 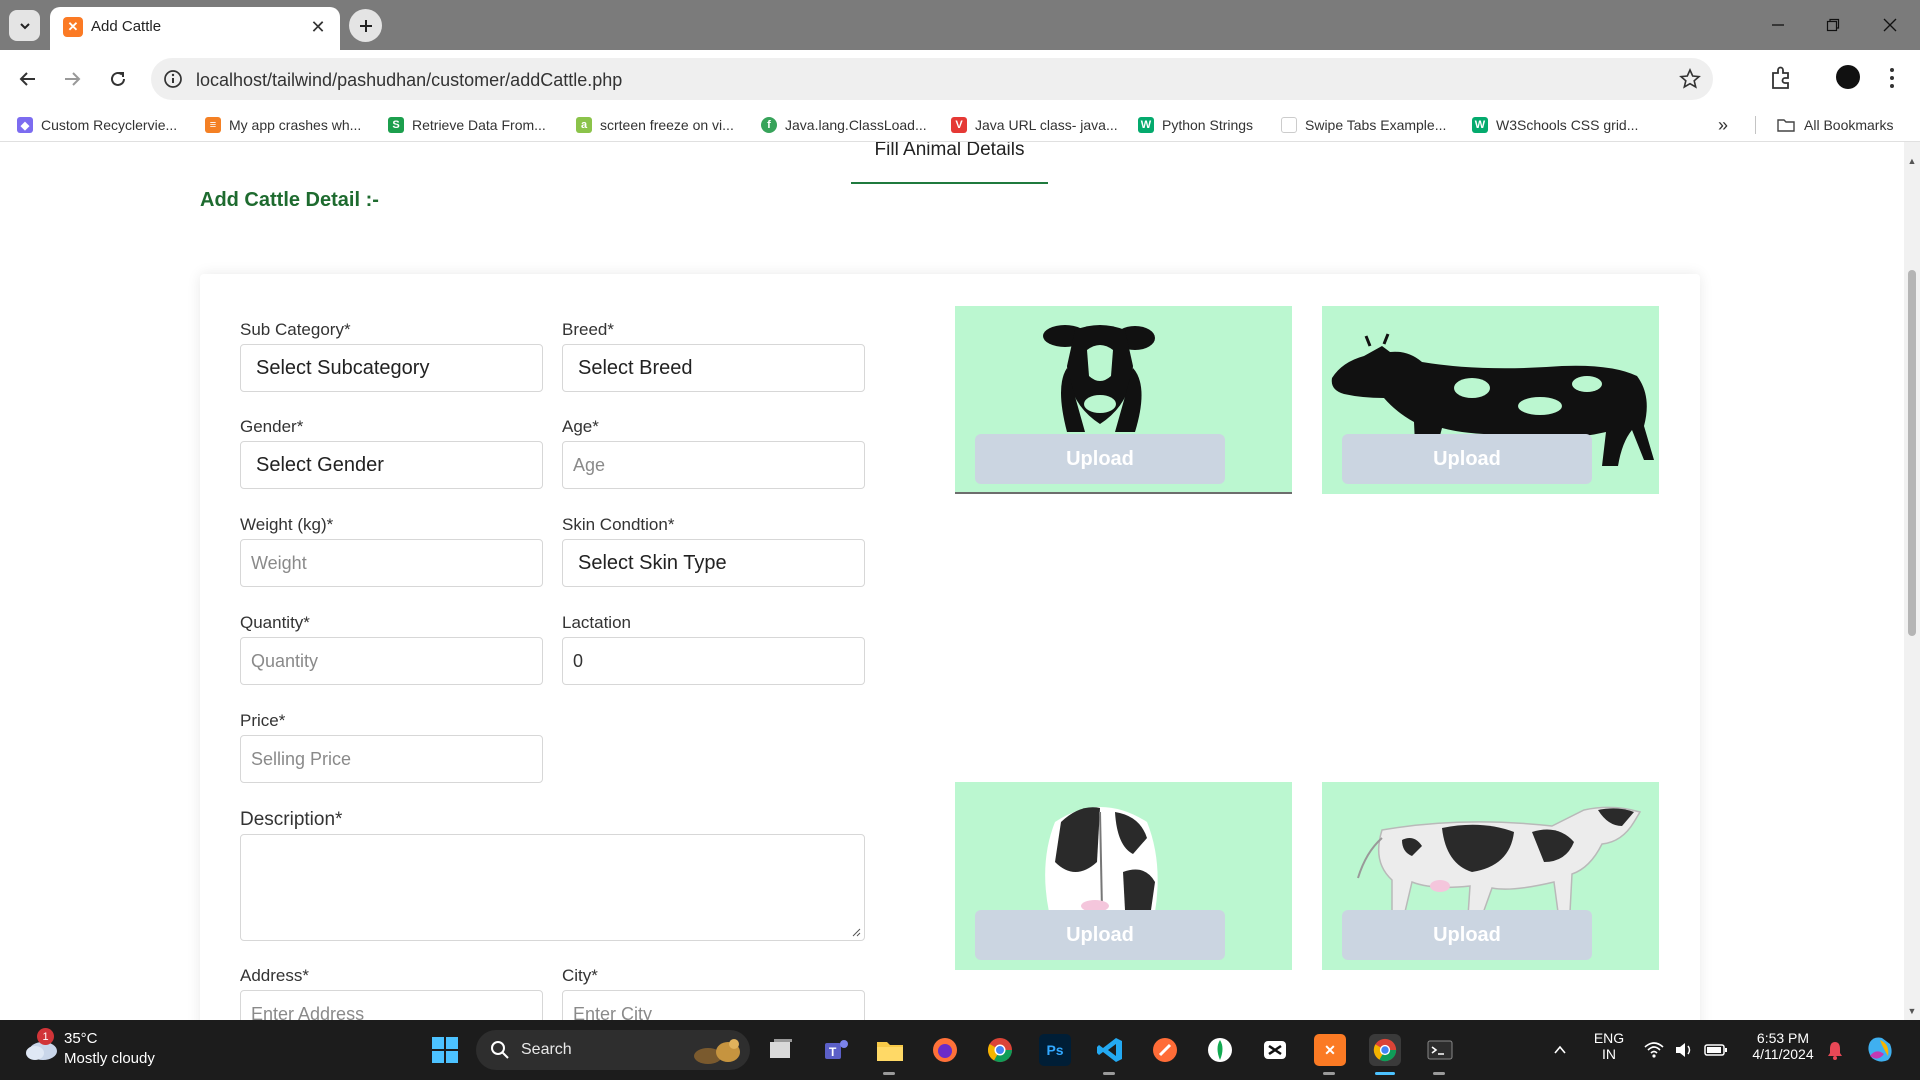 What do you see at coordinates (1609, 1046) in the screenshot?
I see `language-indicator: ENG IN` at bounding box center [1609, 1046].